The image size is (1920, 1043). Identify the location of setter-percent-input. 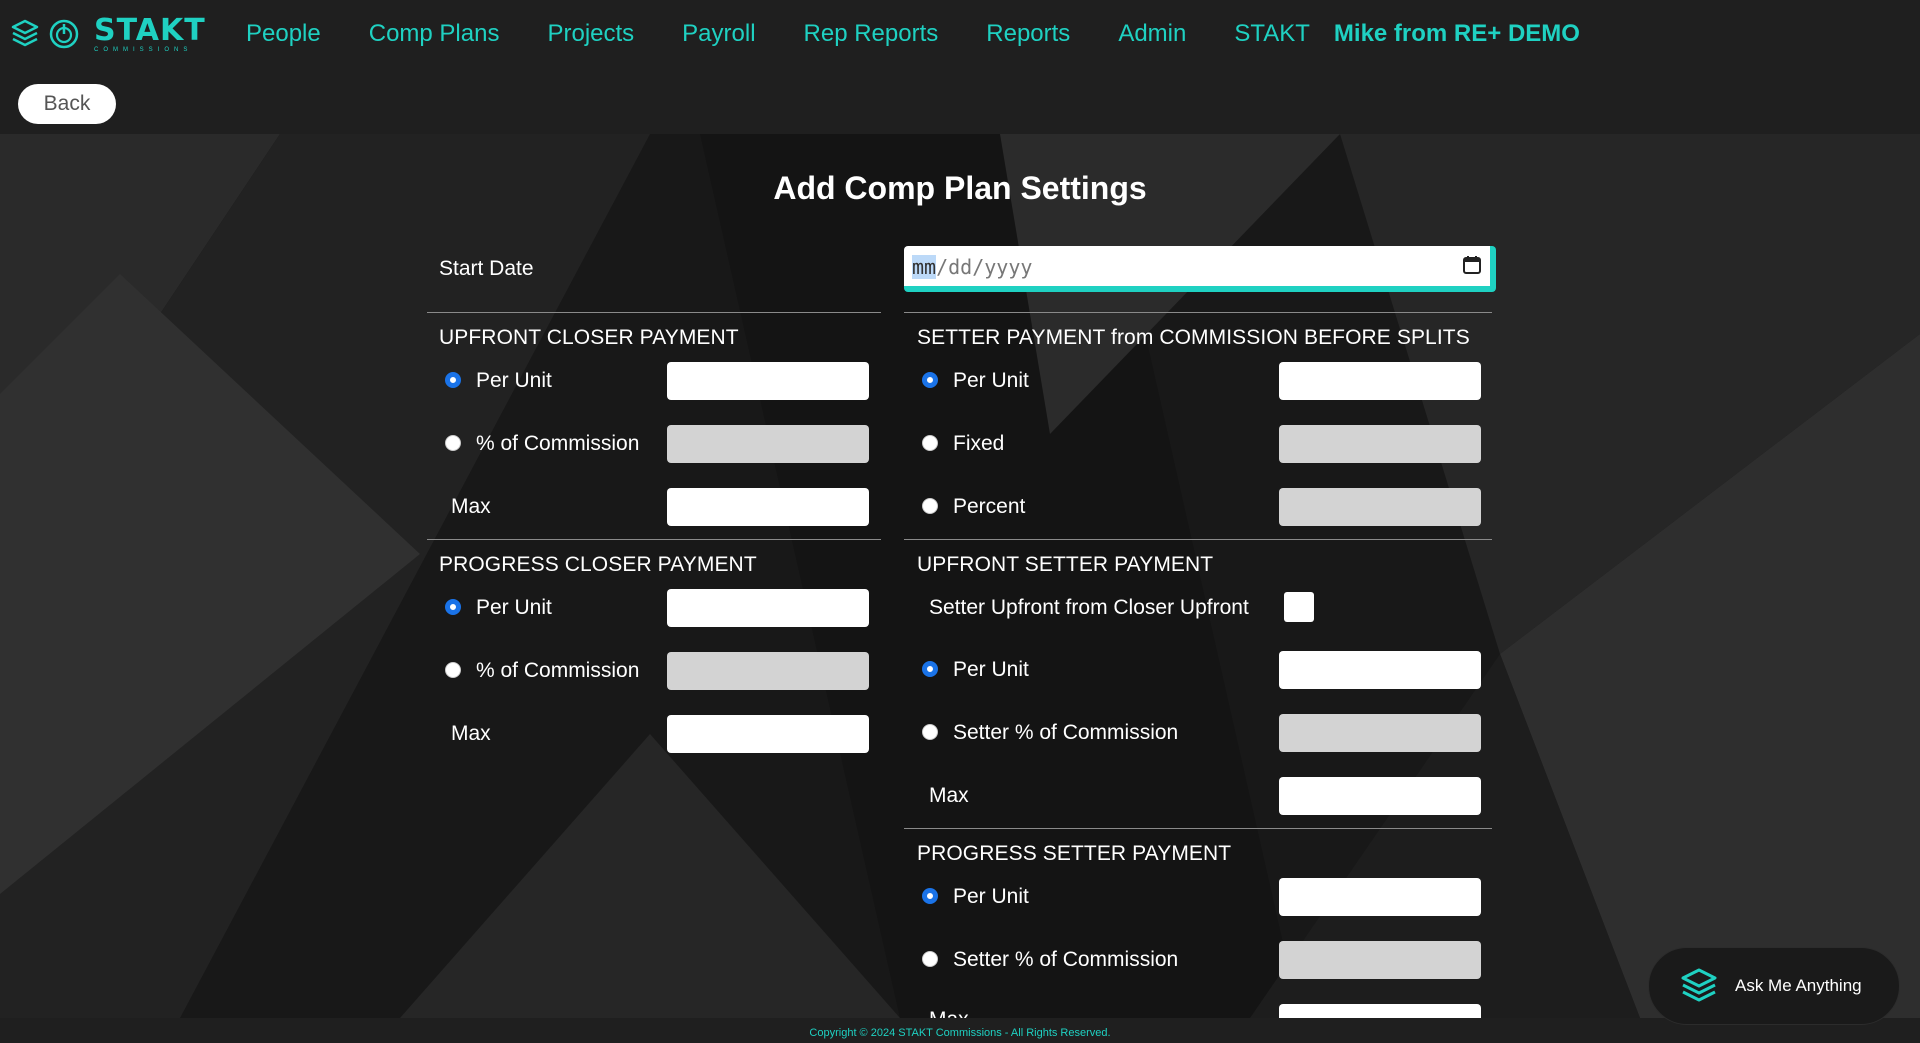
(1380, 507).